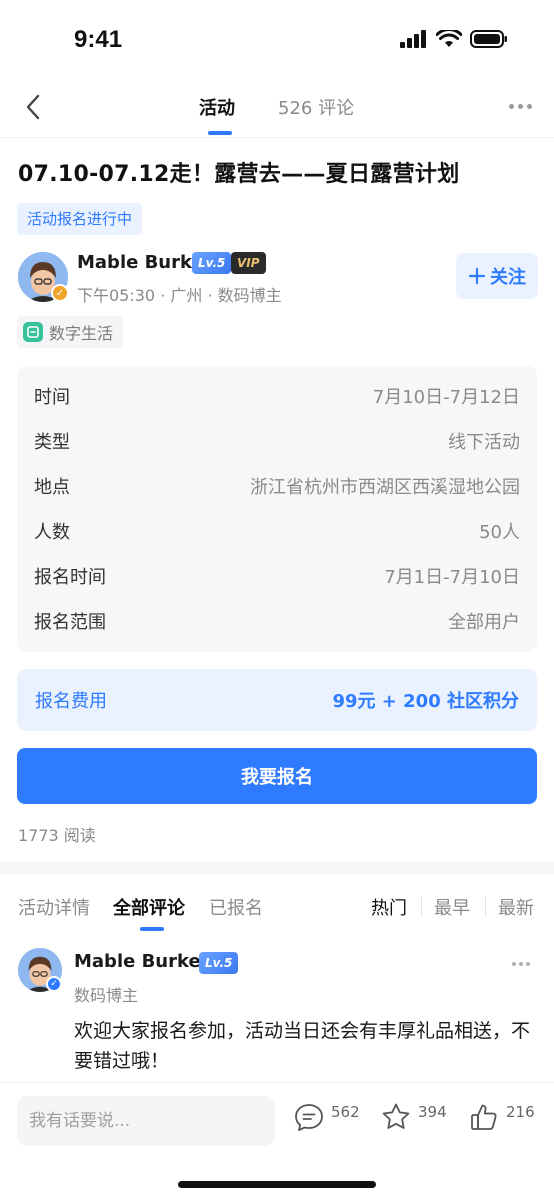  What do you see at coordinates (277, 1184) in the screenshot?
I see `home-indicator` at bounding box center [277, 1184].